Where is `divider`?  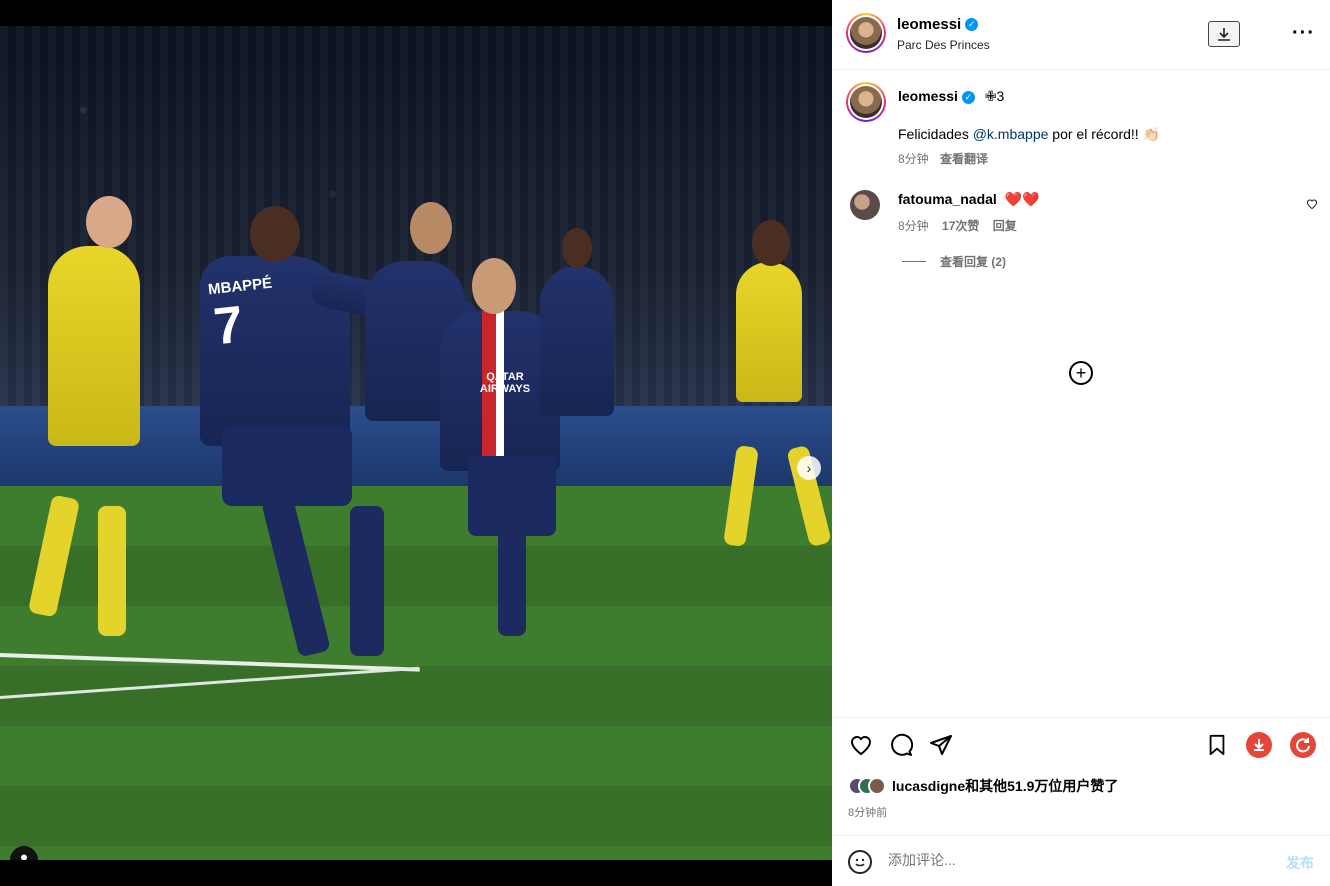 divider is located at coordinates (914, 261).